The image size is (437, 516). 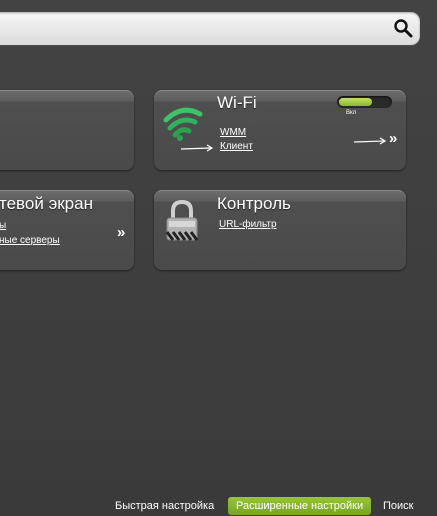 What do you see at coordinates (3, 225) in the screenshot?
I see `link-firewall-1: ы` at bounding box center [3, 225].